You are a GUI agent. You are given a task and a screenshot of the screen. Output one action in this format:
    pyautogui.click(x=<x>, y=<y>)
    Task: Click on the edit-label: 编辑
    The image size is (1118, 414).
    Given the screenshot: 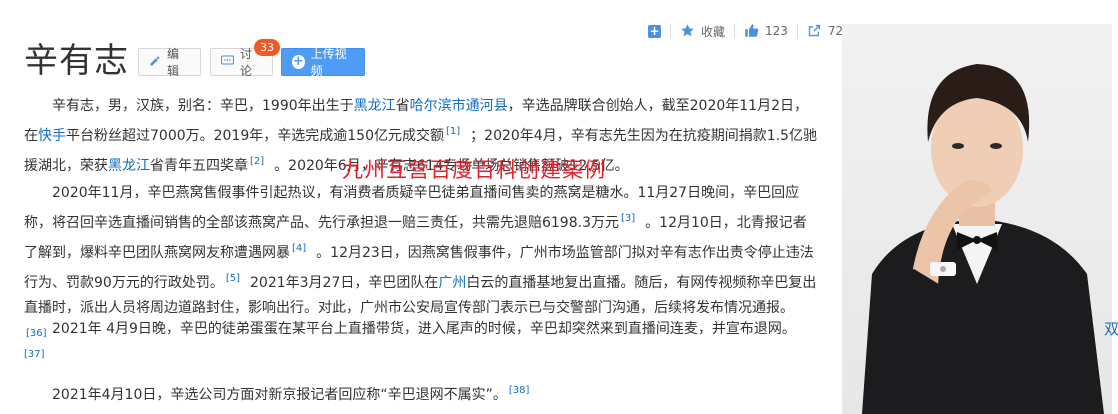 What is the action you would take?
    pyautogui.click(x=173, y=62)
    